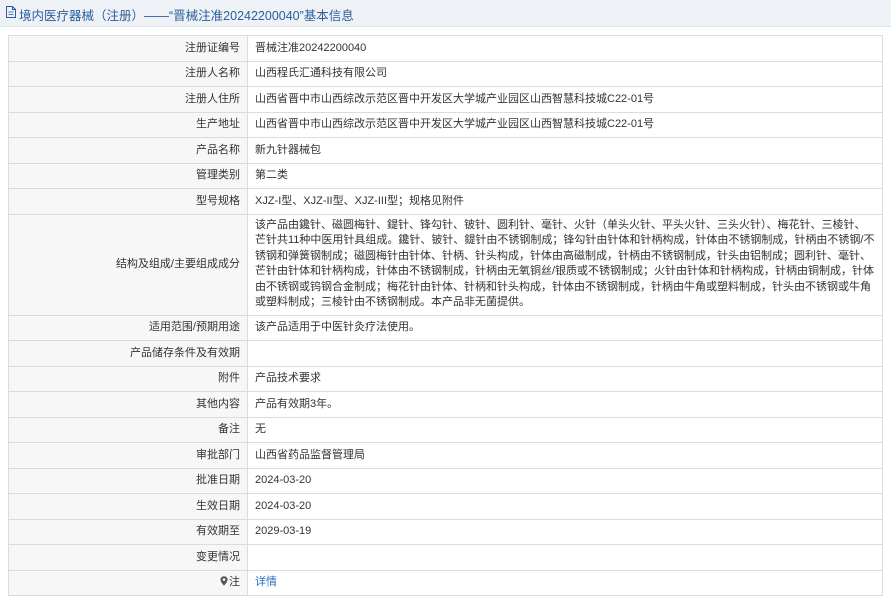  I want to click on page-title: 境内医疗器械（注册）——“晋械注准20242200040”基本信息, so click(186, 16).